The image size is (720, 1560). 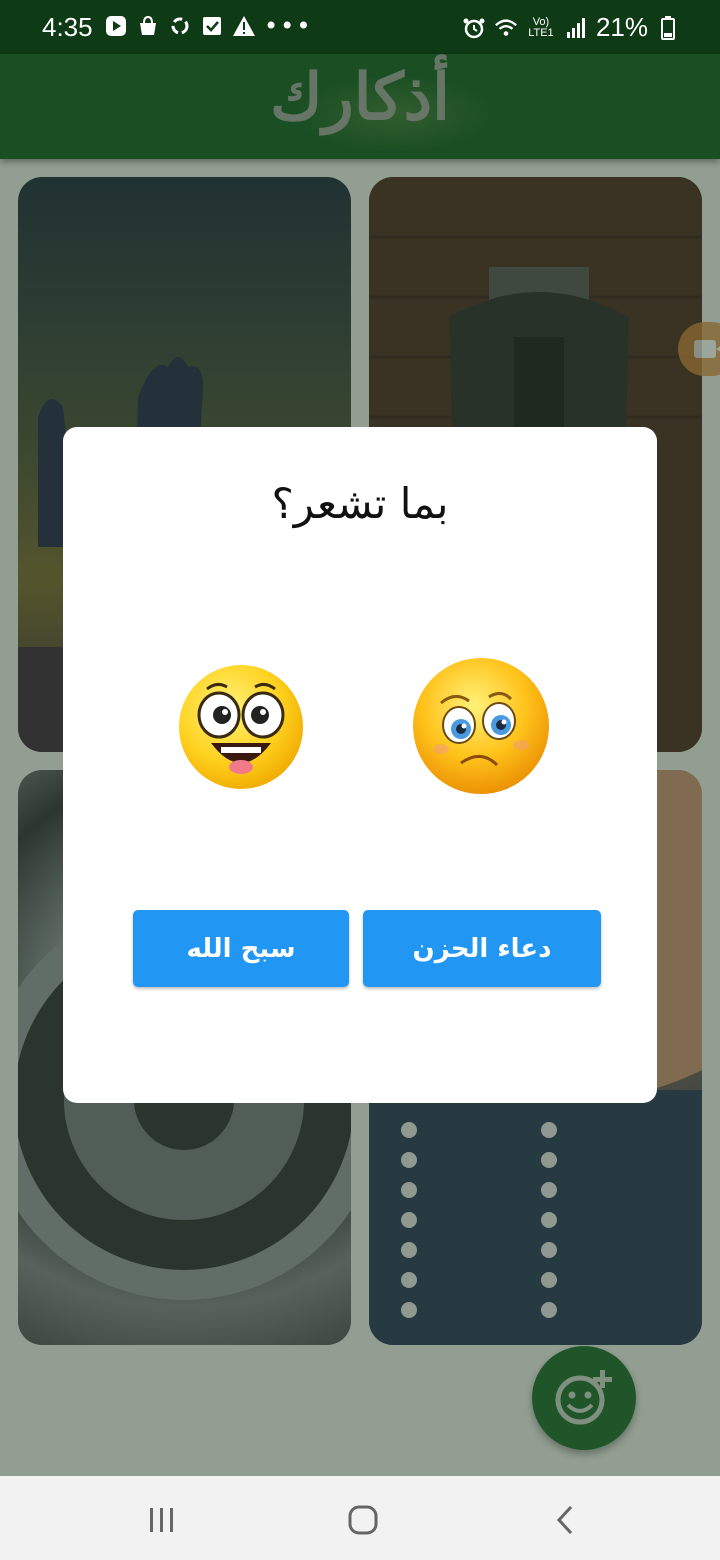 I want to click on network-label: Vo) LTE1, so click(x=541, y=27).